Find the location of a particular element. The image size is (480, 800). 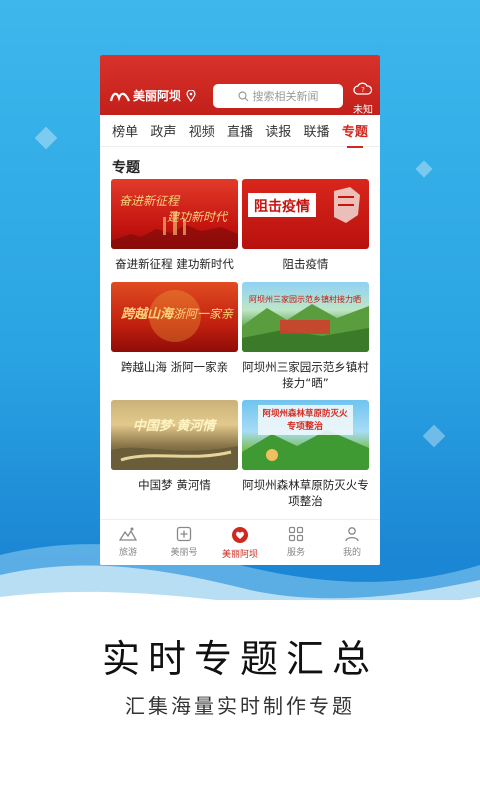

nav-meilihao: 美丽号 is located at coordinates (184, 542).